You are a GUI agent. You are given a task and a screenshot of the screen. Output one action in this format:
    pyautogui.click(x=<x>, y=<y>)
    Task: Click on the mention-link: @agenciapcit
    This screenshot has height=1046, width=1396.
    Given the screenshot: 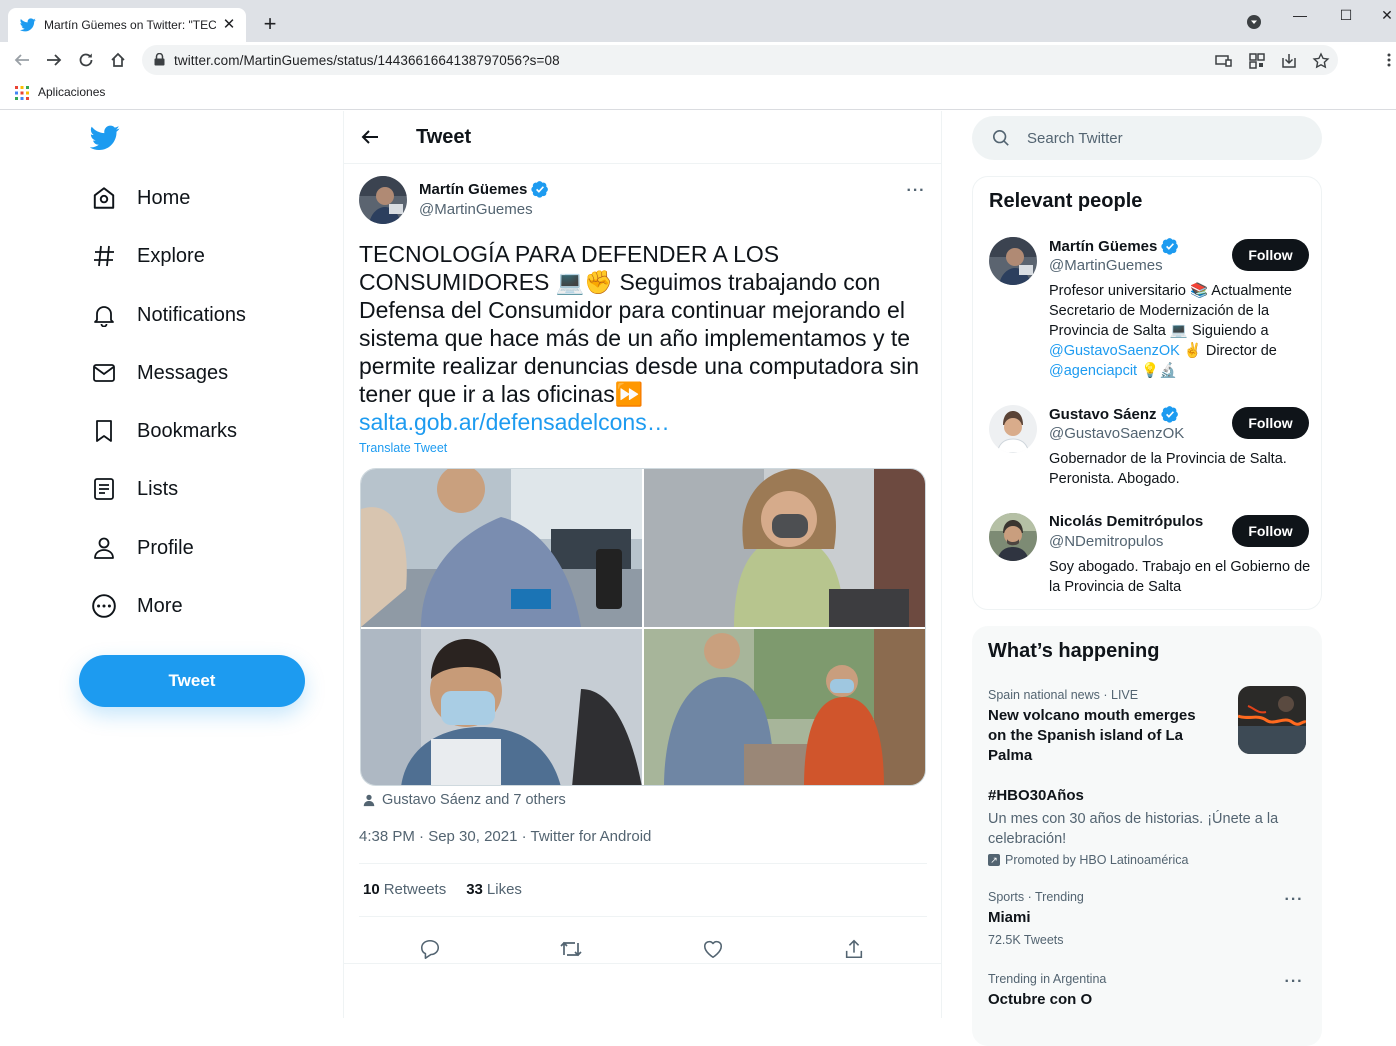 What is the action you would take?
    pyautogui.click(x=1093, y=371)
    